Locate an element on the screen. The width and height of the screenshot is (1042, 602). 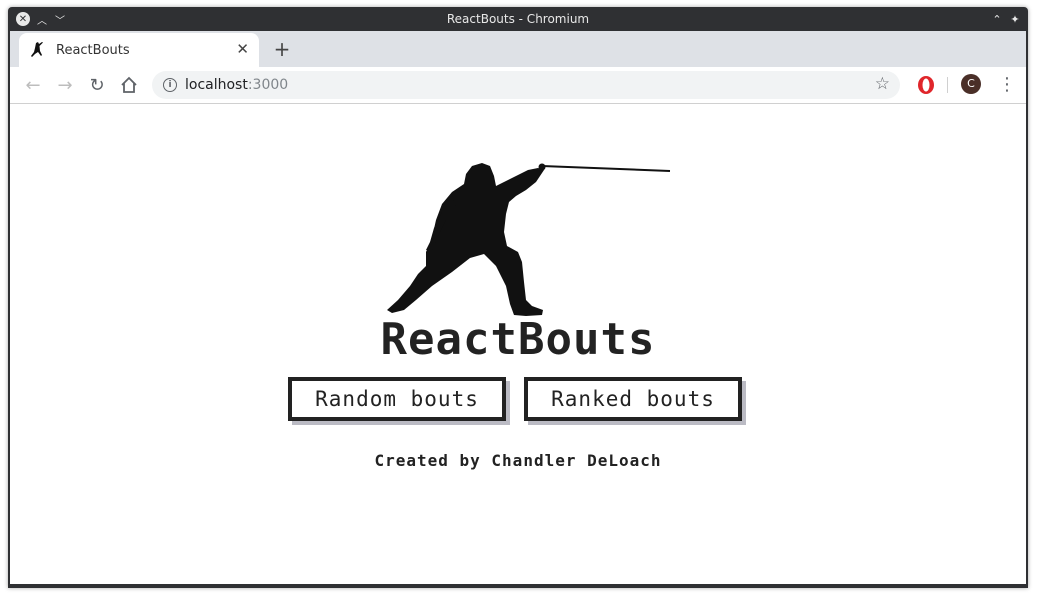
tab-reactbouts: ReactBouts ✕ is located at coordinates (139, 50).